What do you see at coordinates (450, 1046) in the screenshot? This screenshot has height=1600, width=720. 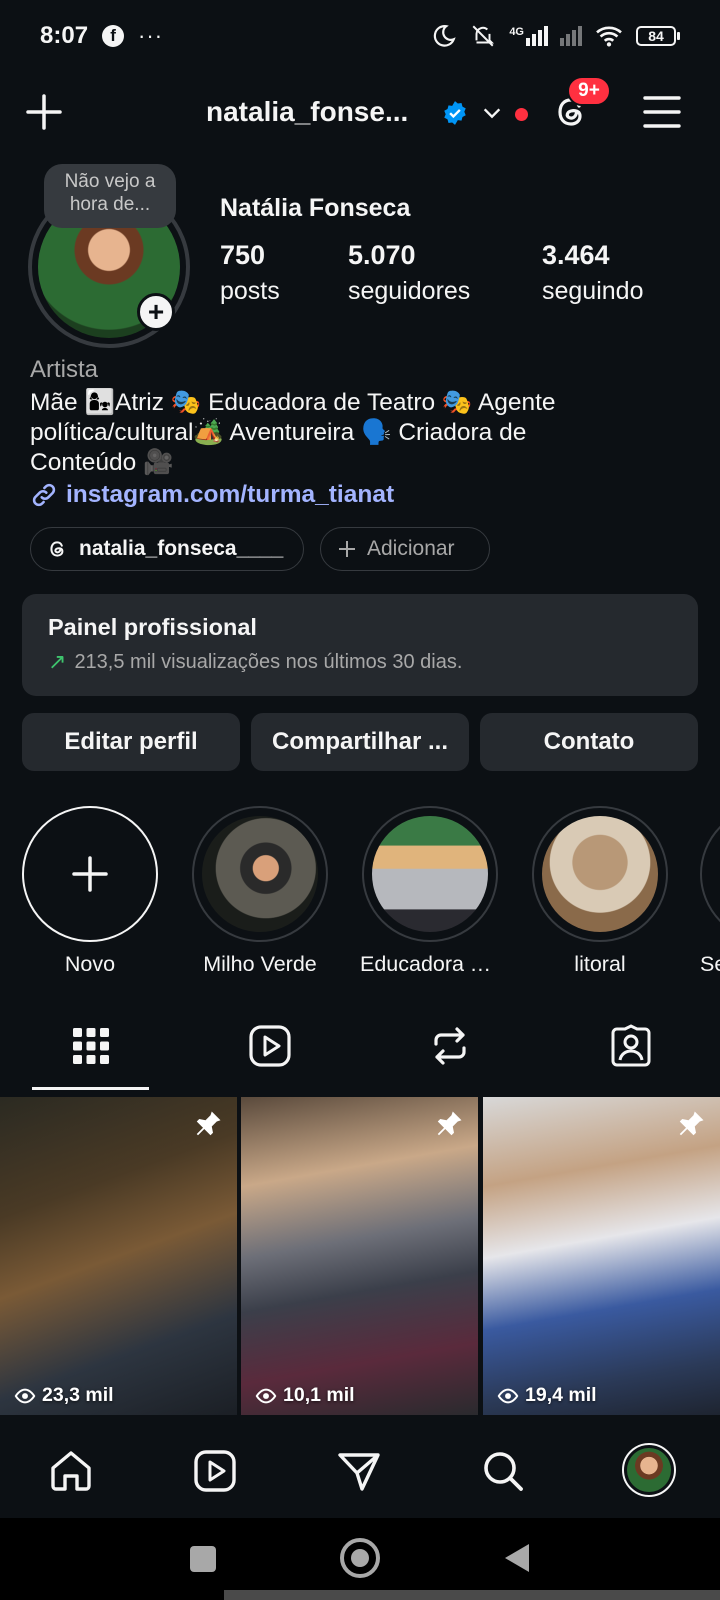 I see `reposts-tab-icon` at bounding box center [450, 1046].